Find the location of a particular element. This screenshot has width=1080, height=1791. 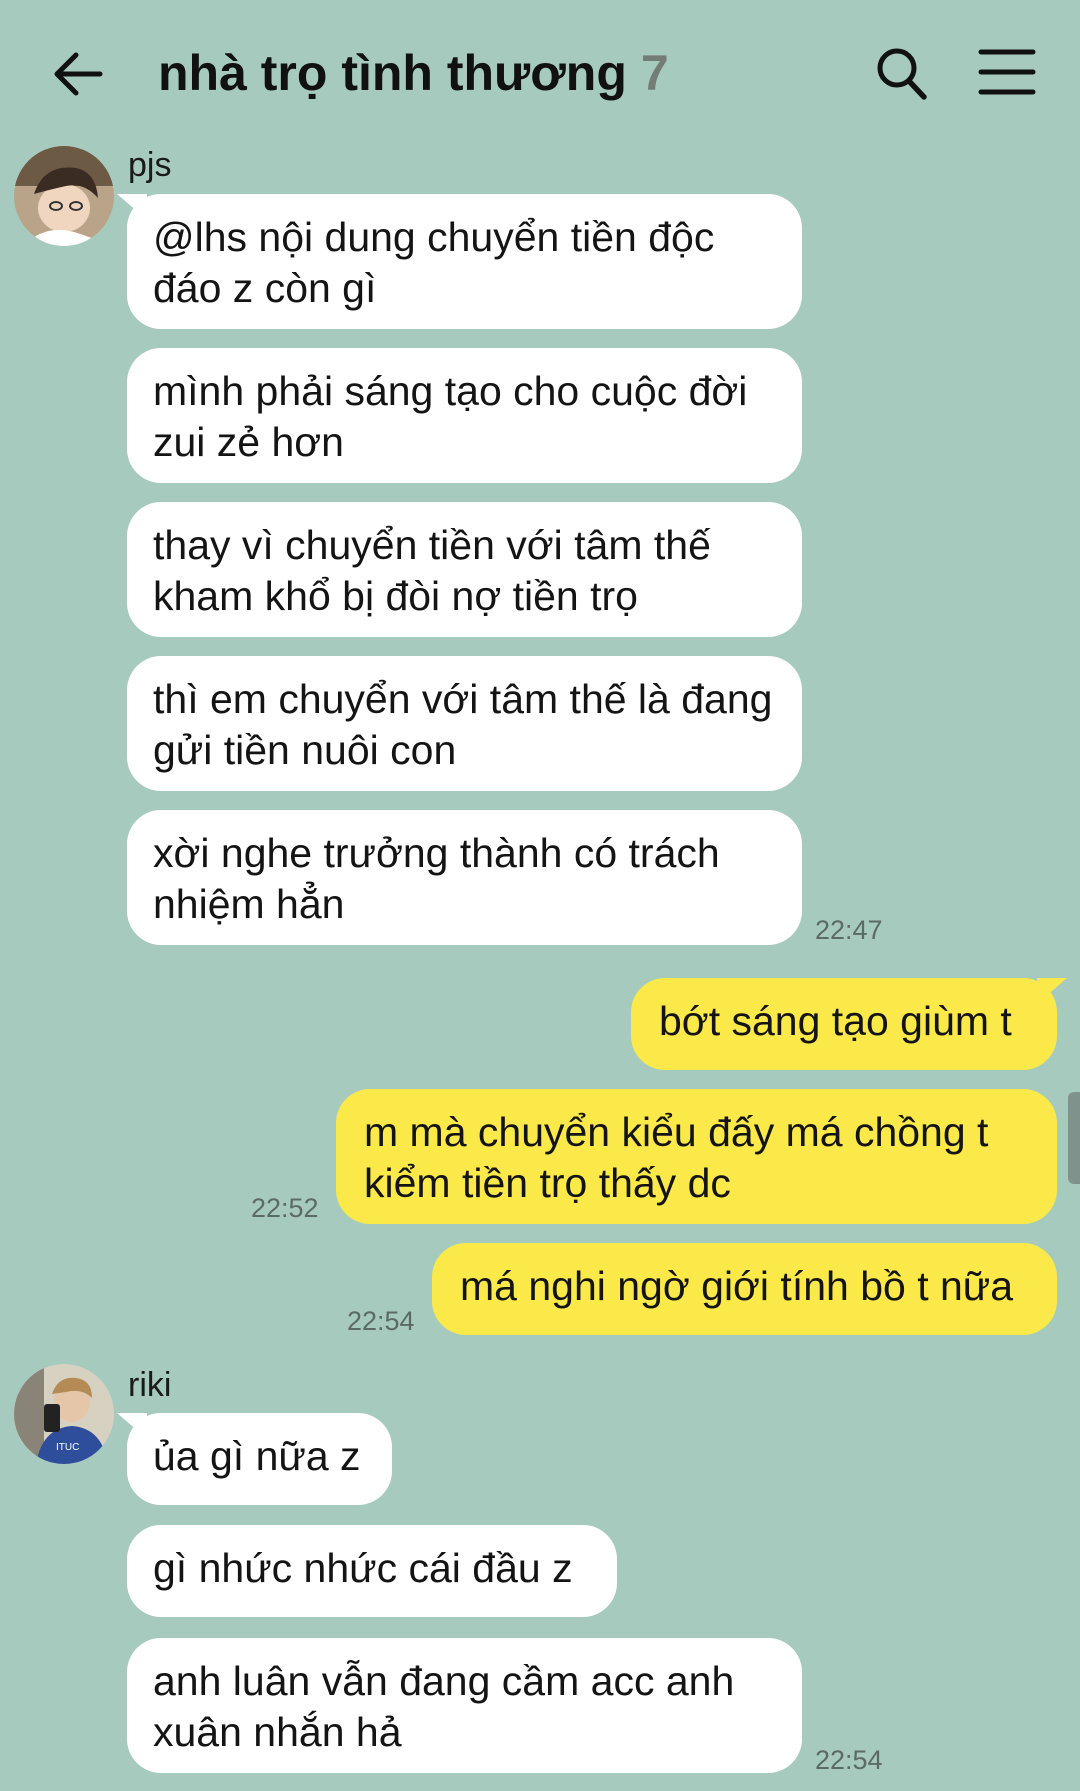

avatar-image: ITUC is located at coordinates (64, 1414).